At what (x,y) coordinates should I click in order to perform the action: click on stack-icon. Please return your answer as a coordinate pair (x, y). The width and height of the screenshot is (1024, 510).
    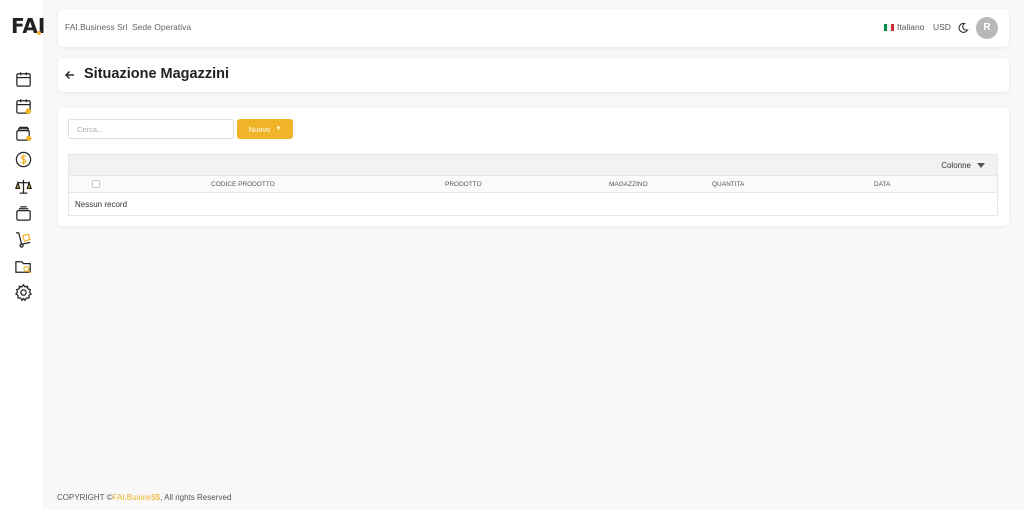
    Looking at the image, I should click on (23, 213).